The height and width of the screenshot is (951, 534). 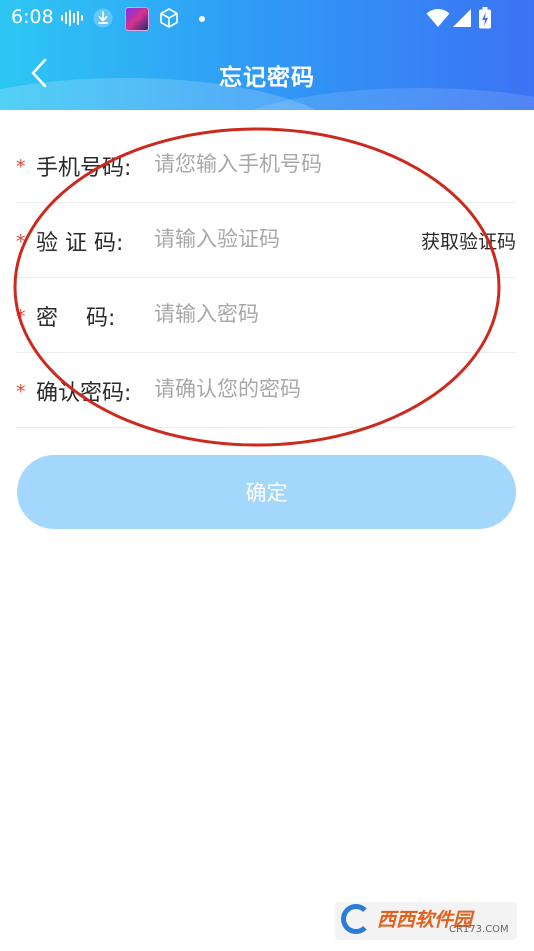 What do you see at coordinates (274, 164) in the screenshot?
I see `phone-input` at bounding box center [274, 164].